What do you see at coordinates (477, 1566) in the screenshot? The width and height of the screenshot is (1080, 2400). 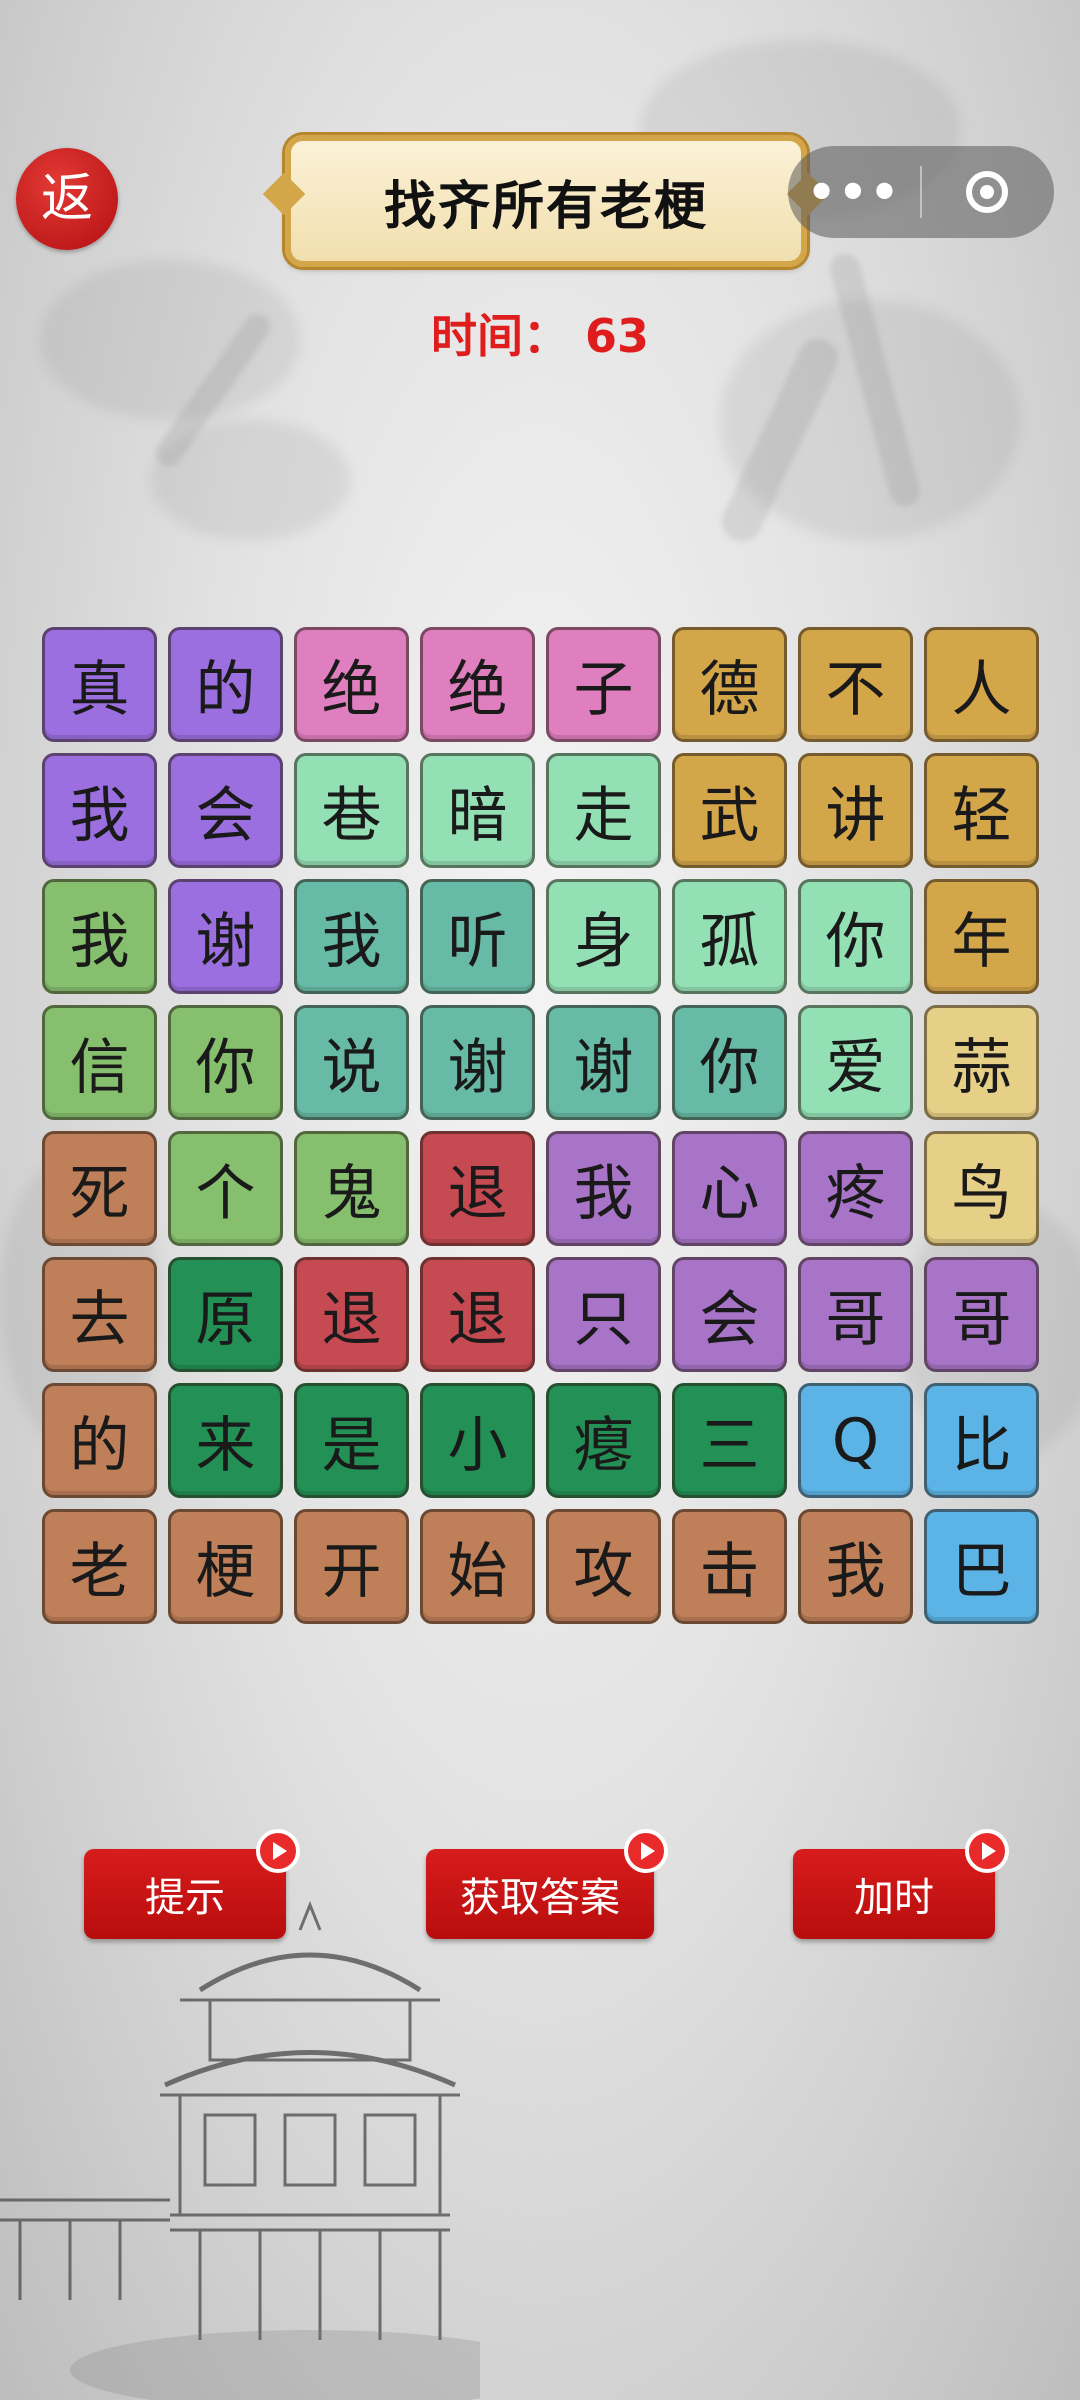 I see `char-tile: 始` at bounding box center [477, 1566].